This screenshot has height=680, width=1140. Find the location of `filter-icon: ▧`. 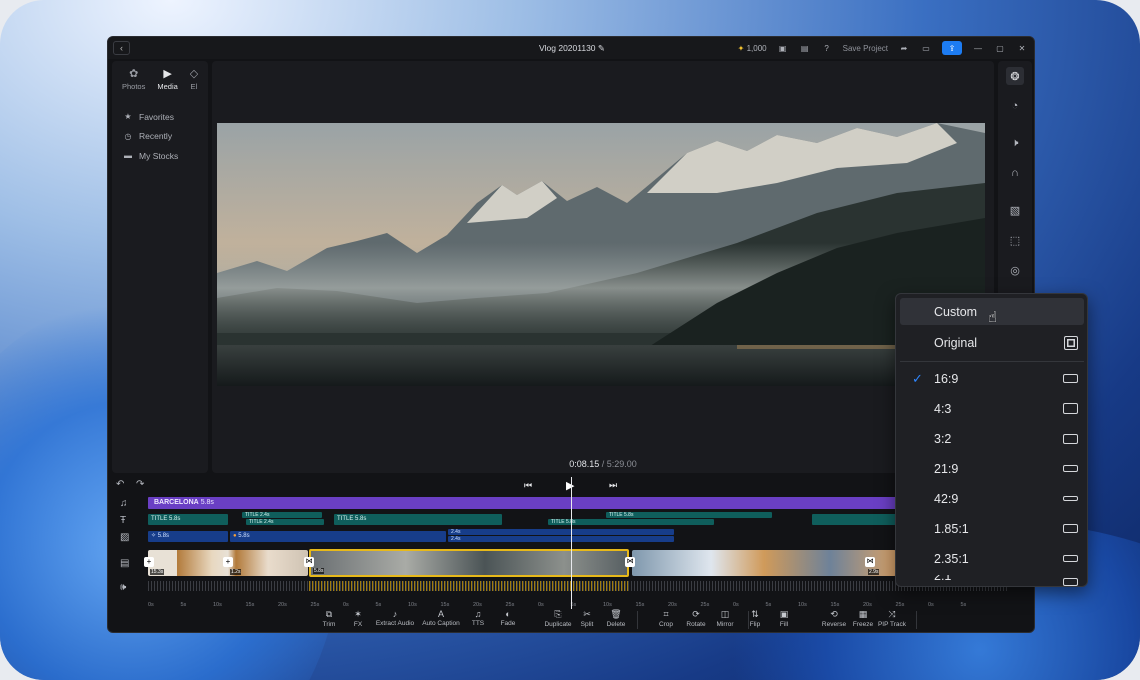

filter-icon: ▧ is located at coordinates (1015, 210).